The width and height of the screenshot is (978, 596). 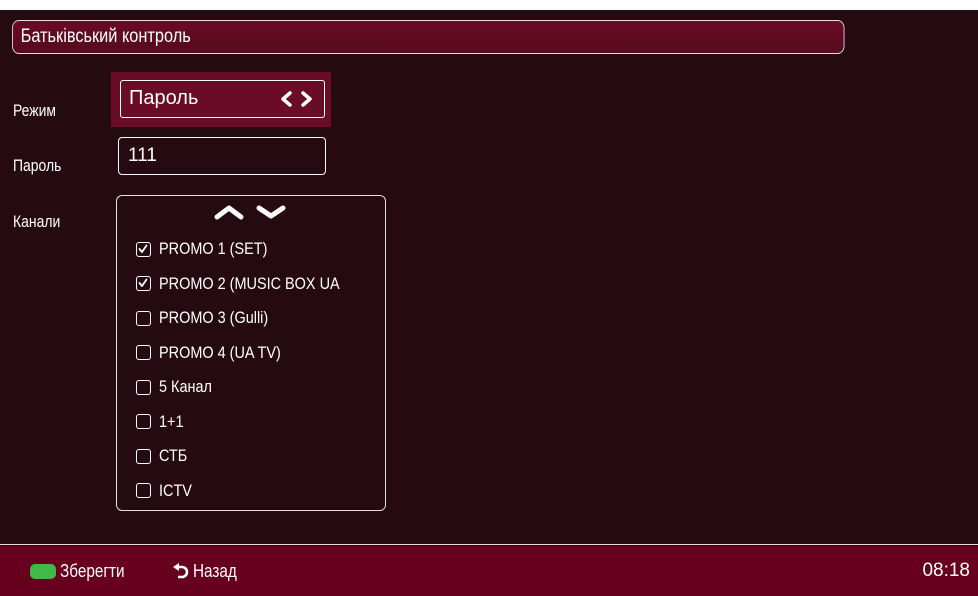 I want to click on channel-name: PROMO 1 (SET), so click(x=213, y=249).